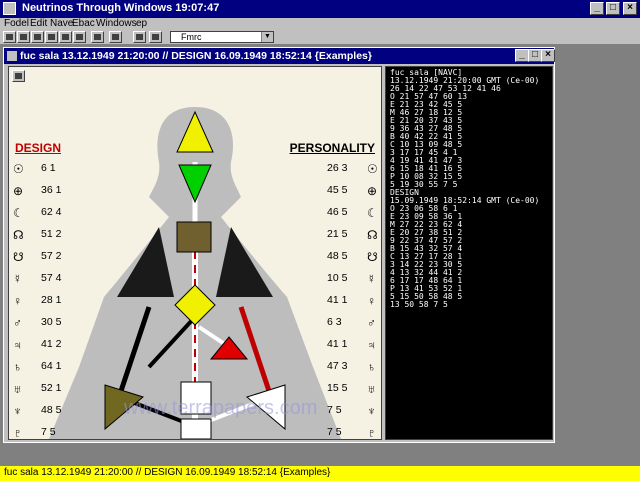  I want to click on chart-maximize-button: □, so click(535, 55).